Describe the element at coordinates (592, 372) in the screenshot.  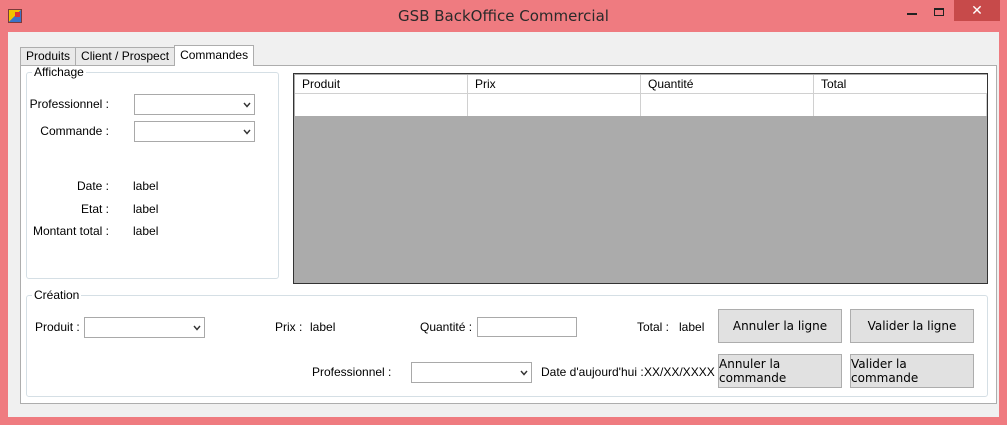
I see `date-aujourdhui-label: Date d'aujourd'hui :` at that location.